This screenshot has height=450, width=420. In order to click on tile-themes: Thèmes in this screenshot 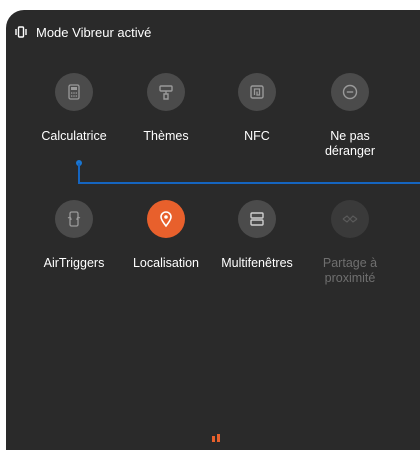, I will do `click(166, 108)`.